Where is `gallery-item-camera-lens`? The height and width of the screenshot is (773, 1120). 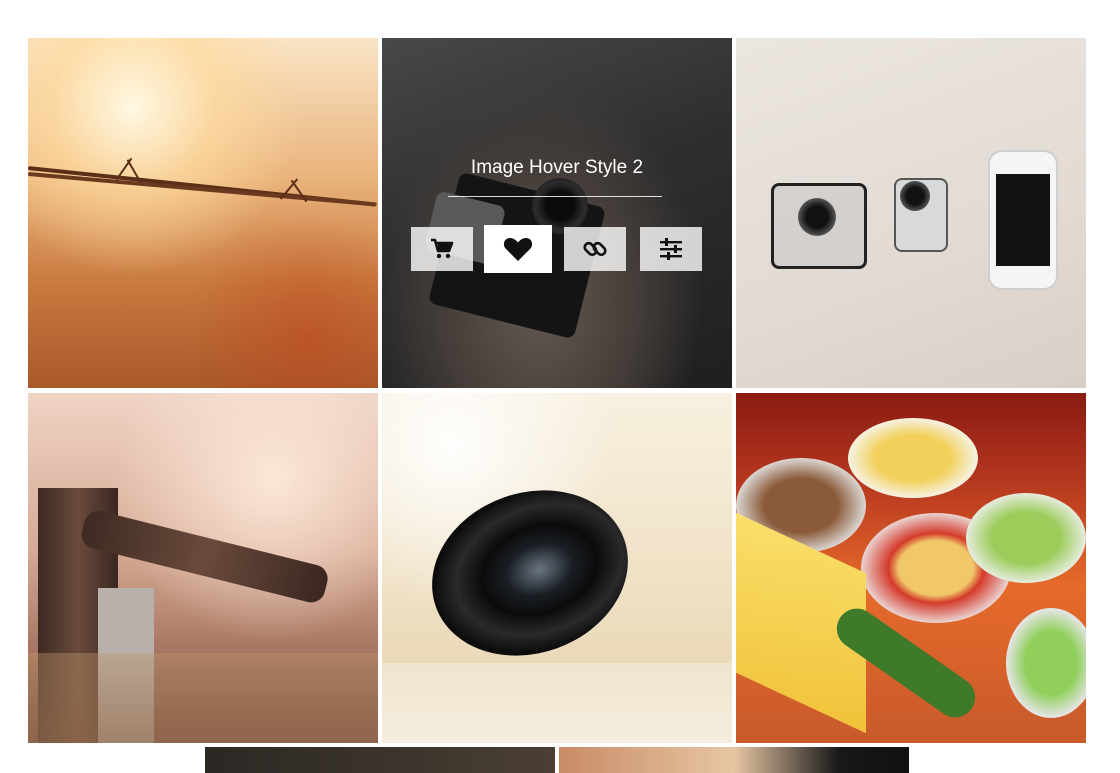 gallery-item-camera-lens is located at coordinates (557, 568).